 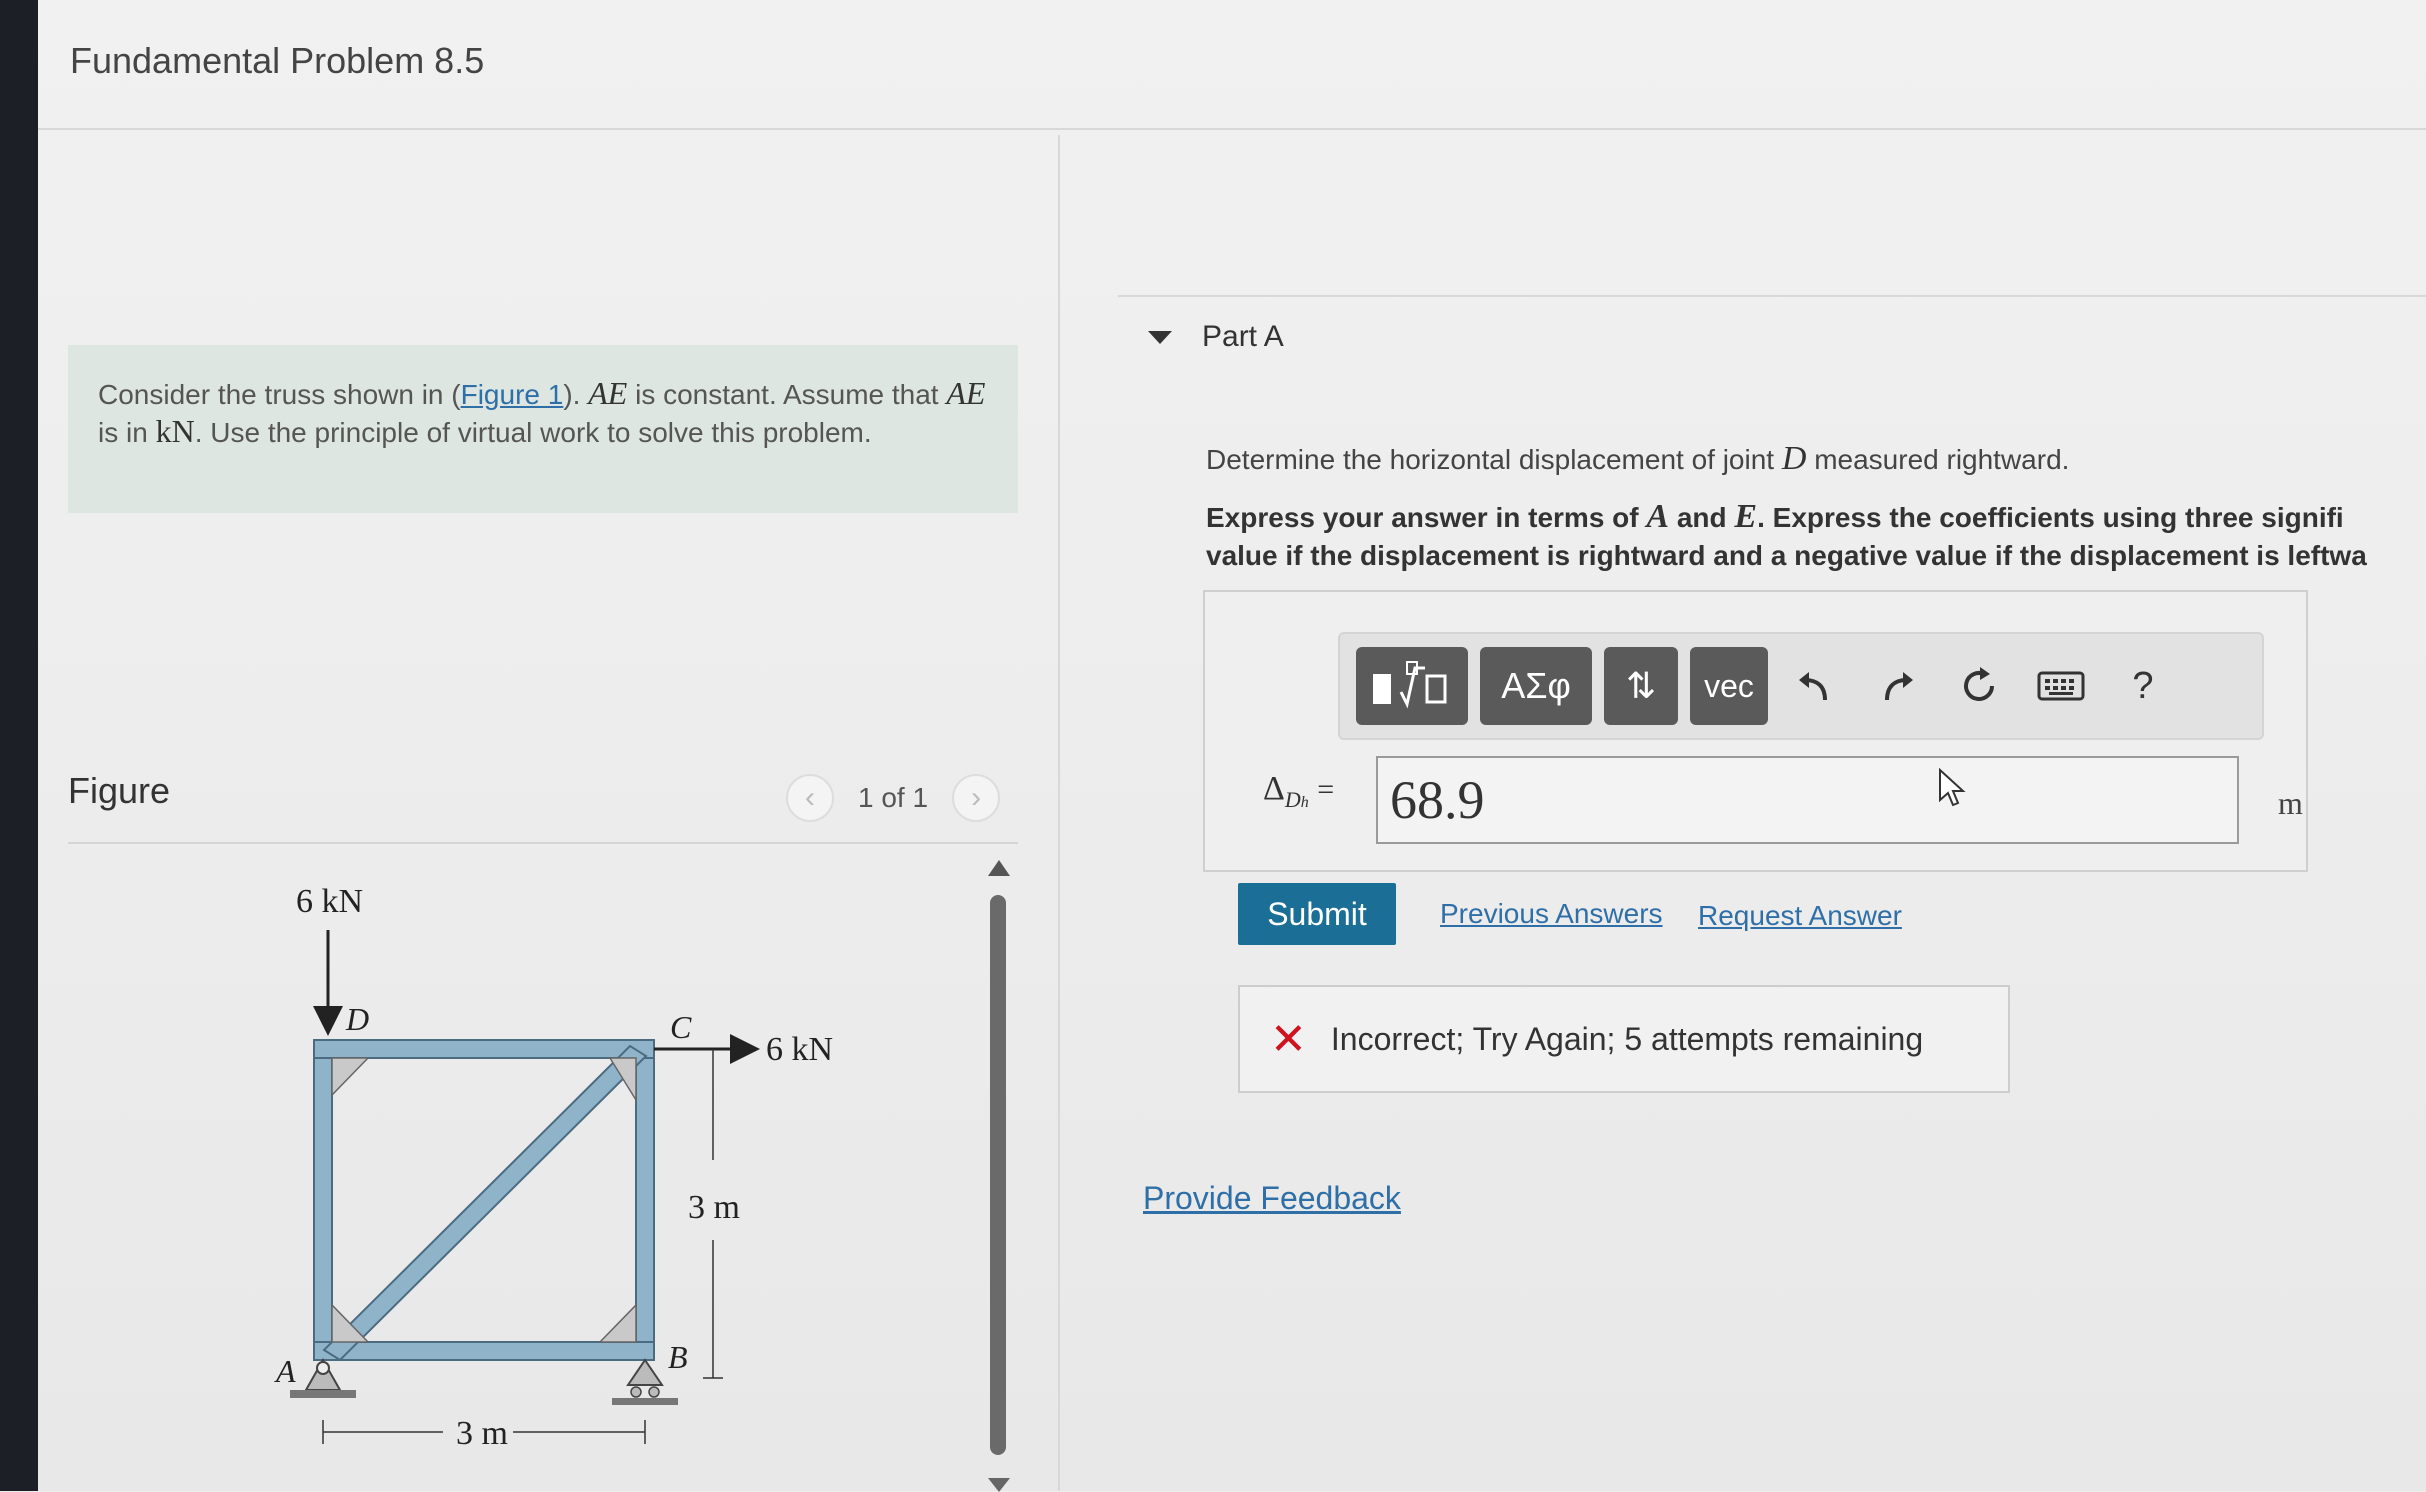 What do you see at coordinates (1952, 787) in the screenshot?
I see `mouse-cursor-icon` at bounding box center [1952, 787].